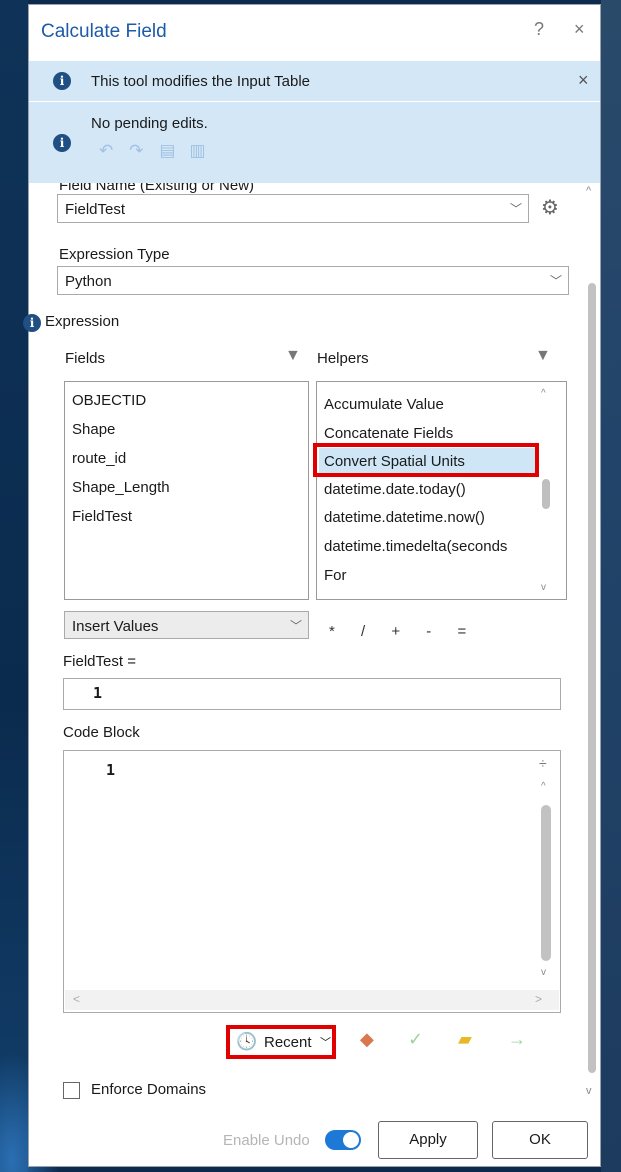 Image resolution: width=621 pixels, height=1172 pixels. Describe the element at coordinates (426, 460) in the screenshot. I see `highlight-convert-spatial-units` at that location.